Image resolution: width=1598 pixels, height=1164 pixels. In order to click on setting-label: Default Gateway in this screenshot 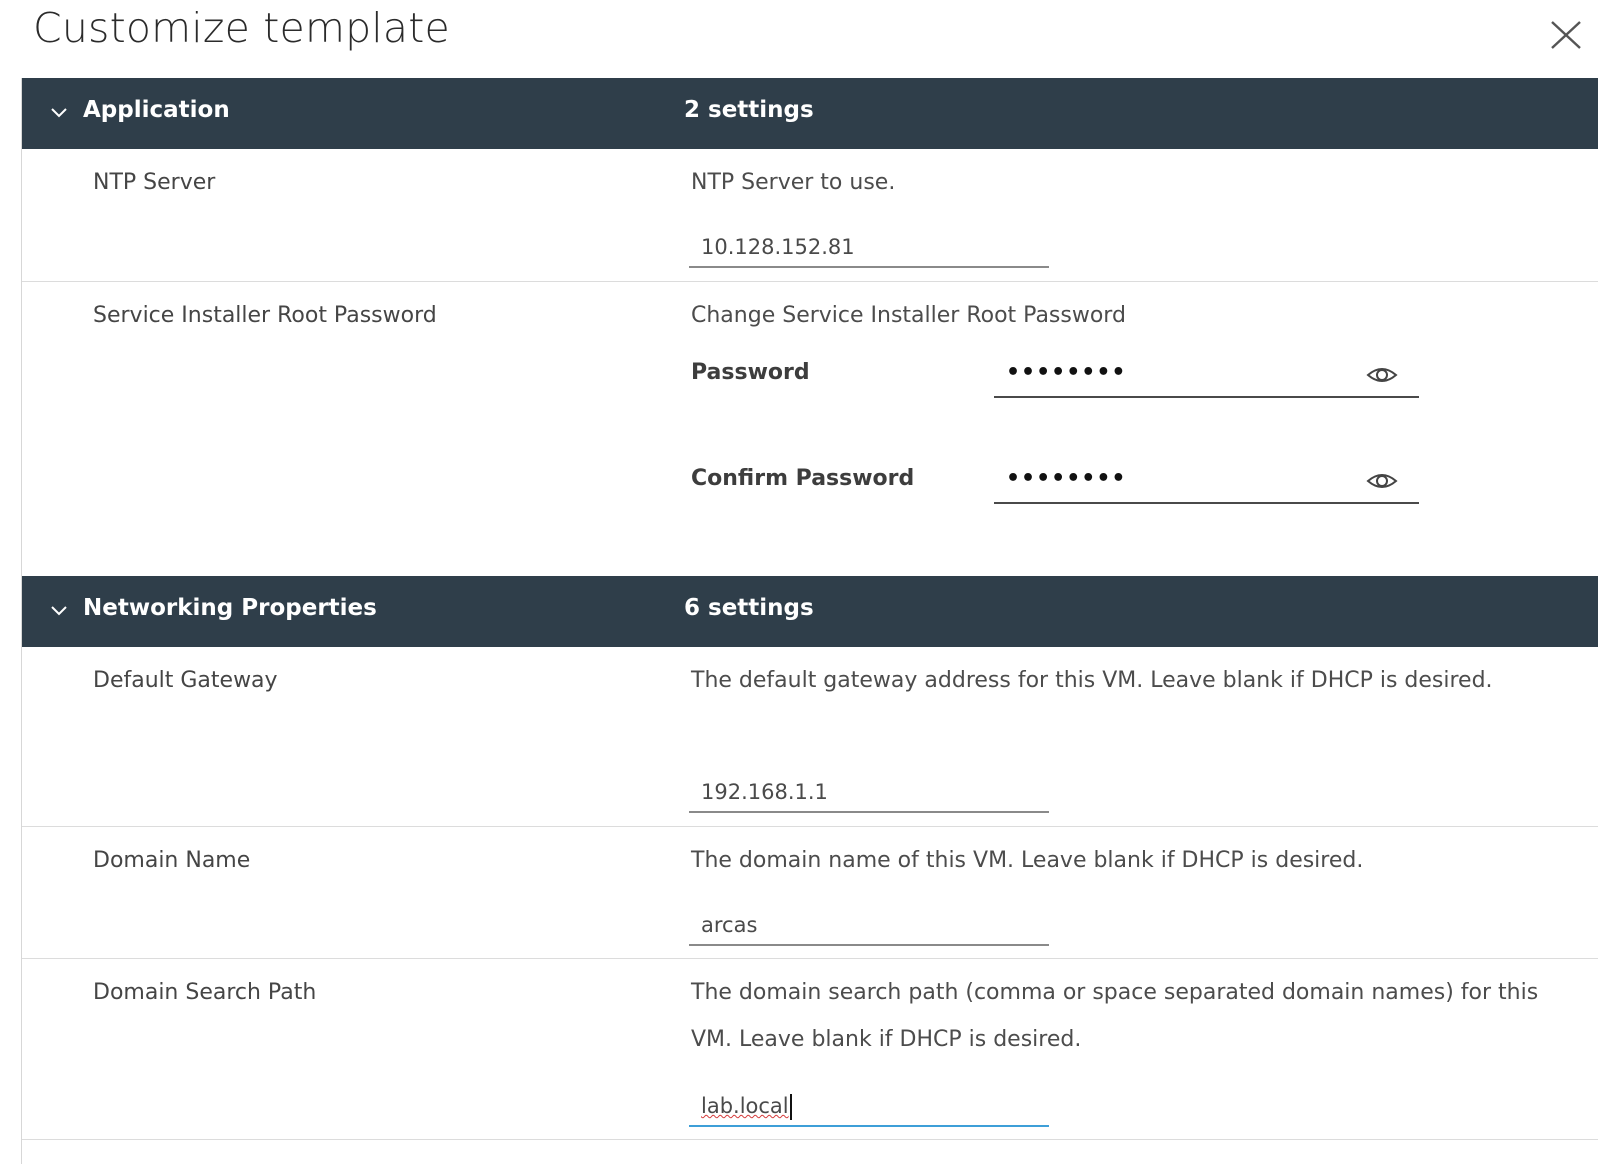, I will do `click(185, 680)`.